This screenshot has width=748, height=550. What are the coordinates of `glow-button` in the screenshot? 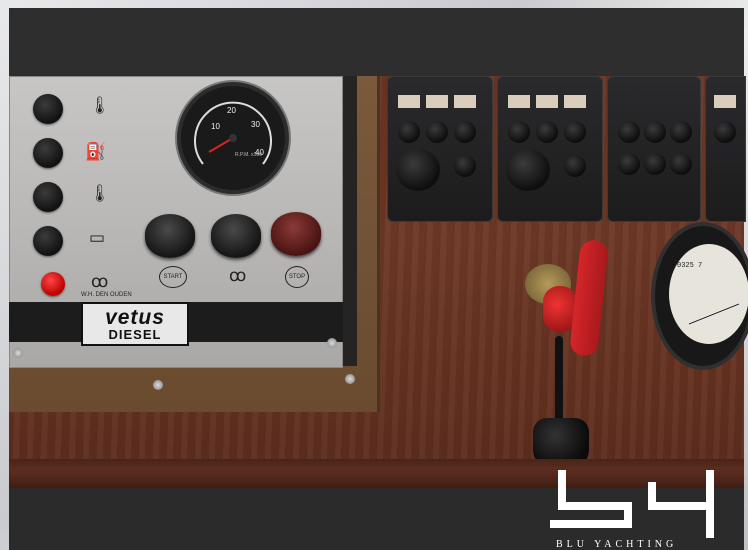 It's located at (236, 236).